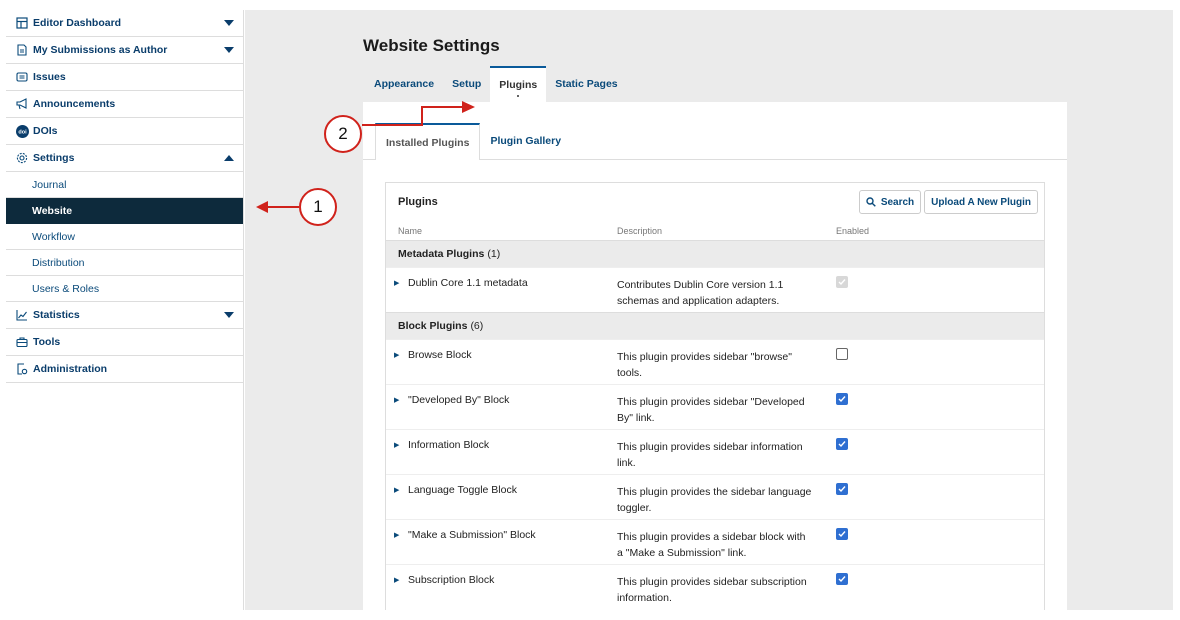 The image size is (1180, 620). What do you see at coordinates (343, 134) in the screenshot?
I see `annotation-marker-2: 2` at bounding box center [343, 134].